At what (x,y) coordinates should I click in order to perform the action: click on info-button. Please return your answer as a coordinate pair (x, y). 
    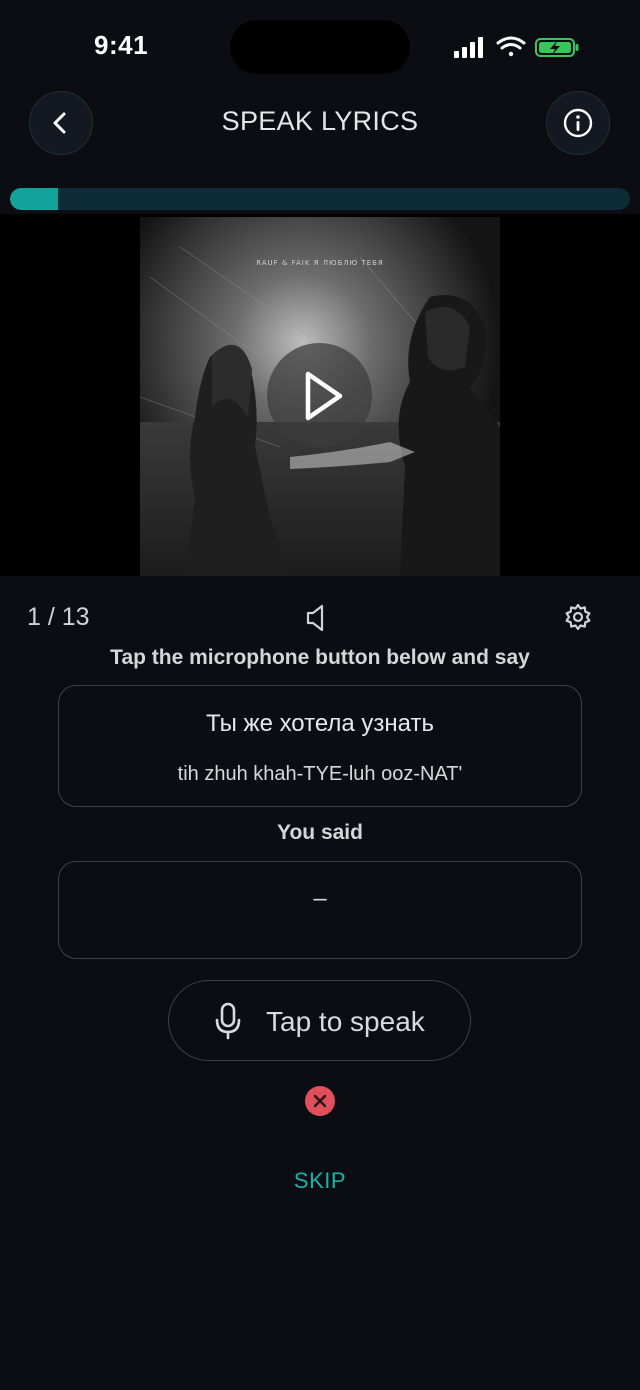
    Looking at the image, I should click on (578, 123).